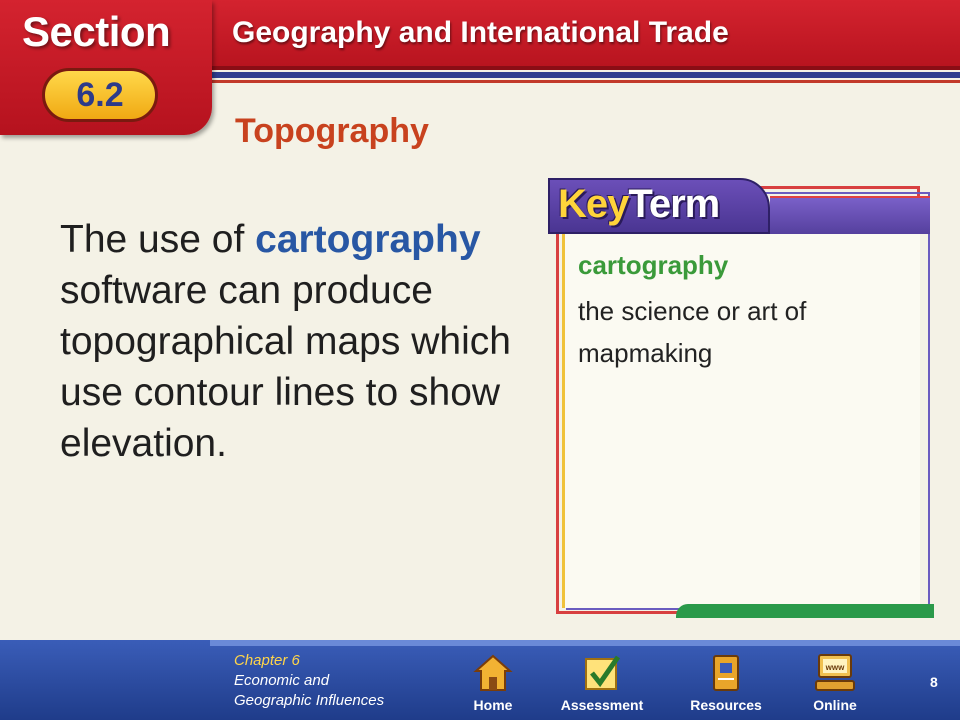  What do you see at coordinates (585, 81) in the screenshot?
I see `header-stripe-accent` at bounding box center [585, 81].